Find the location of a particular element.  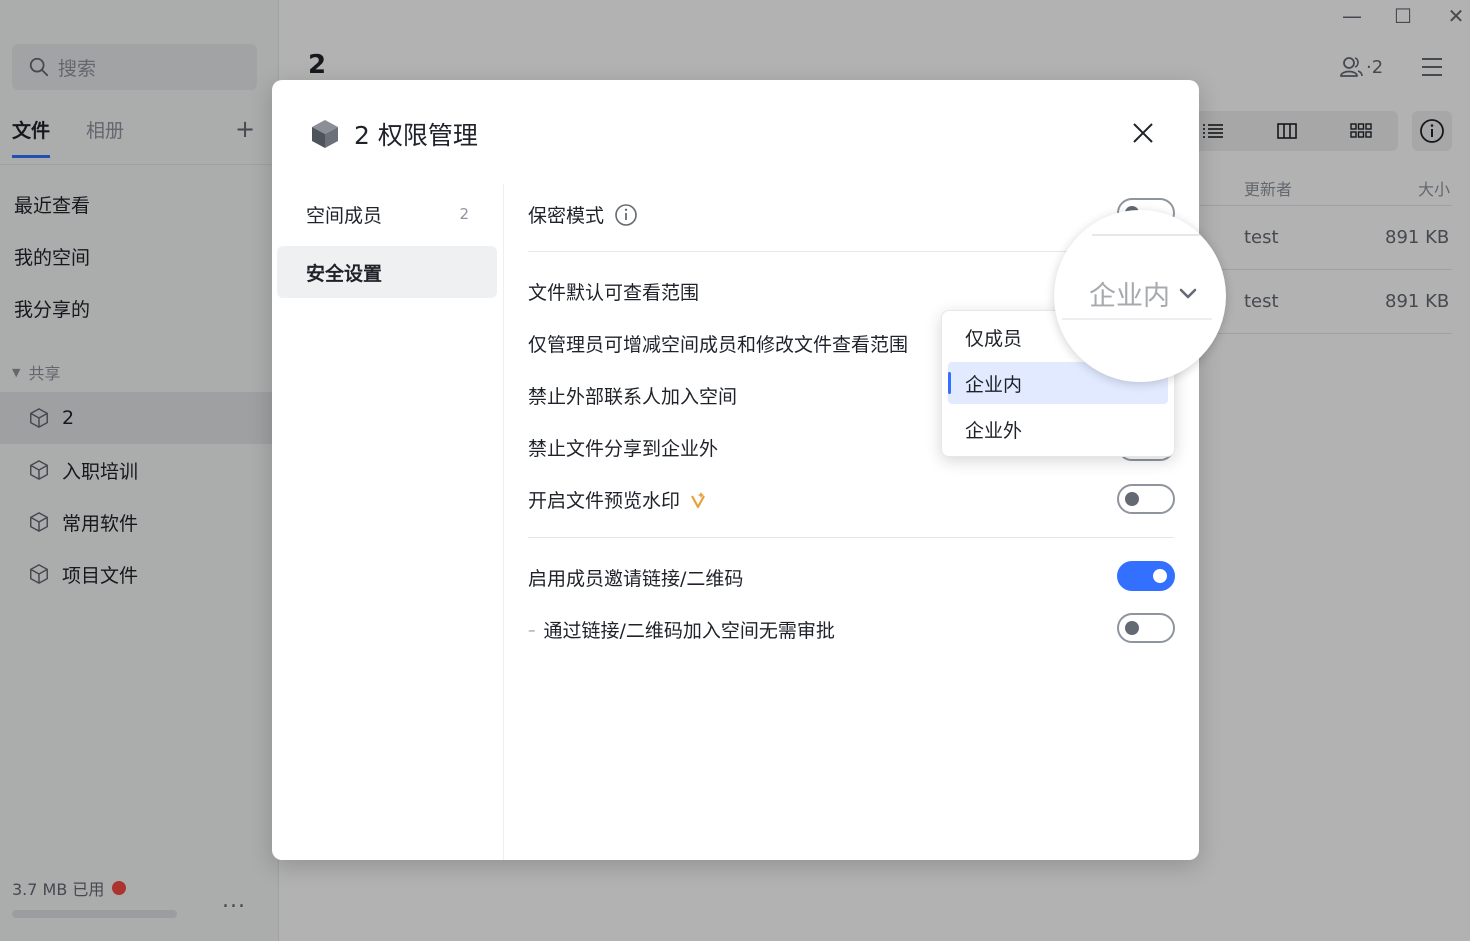

magnifier-highlight: 企业内 is located at coordinates (1140, 296).